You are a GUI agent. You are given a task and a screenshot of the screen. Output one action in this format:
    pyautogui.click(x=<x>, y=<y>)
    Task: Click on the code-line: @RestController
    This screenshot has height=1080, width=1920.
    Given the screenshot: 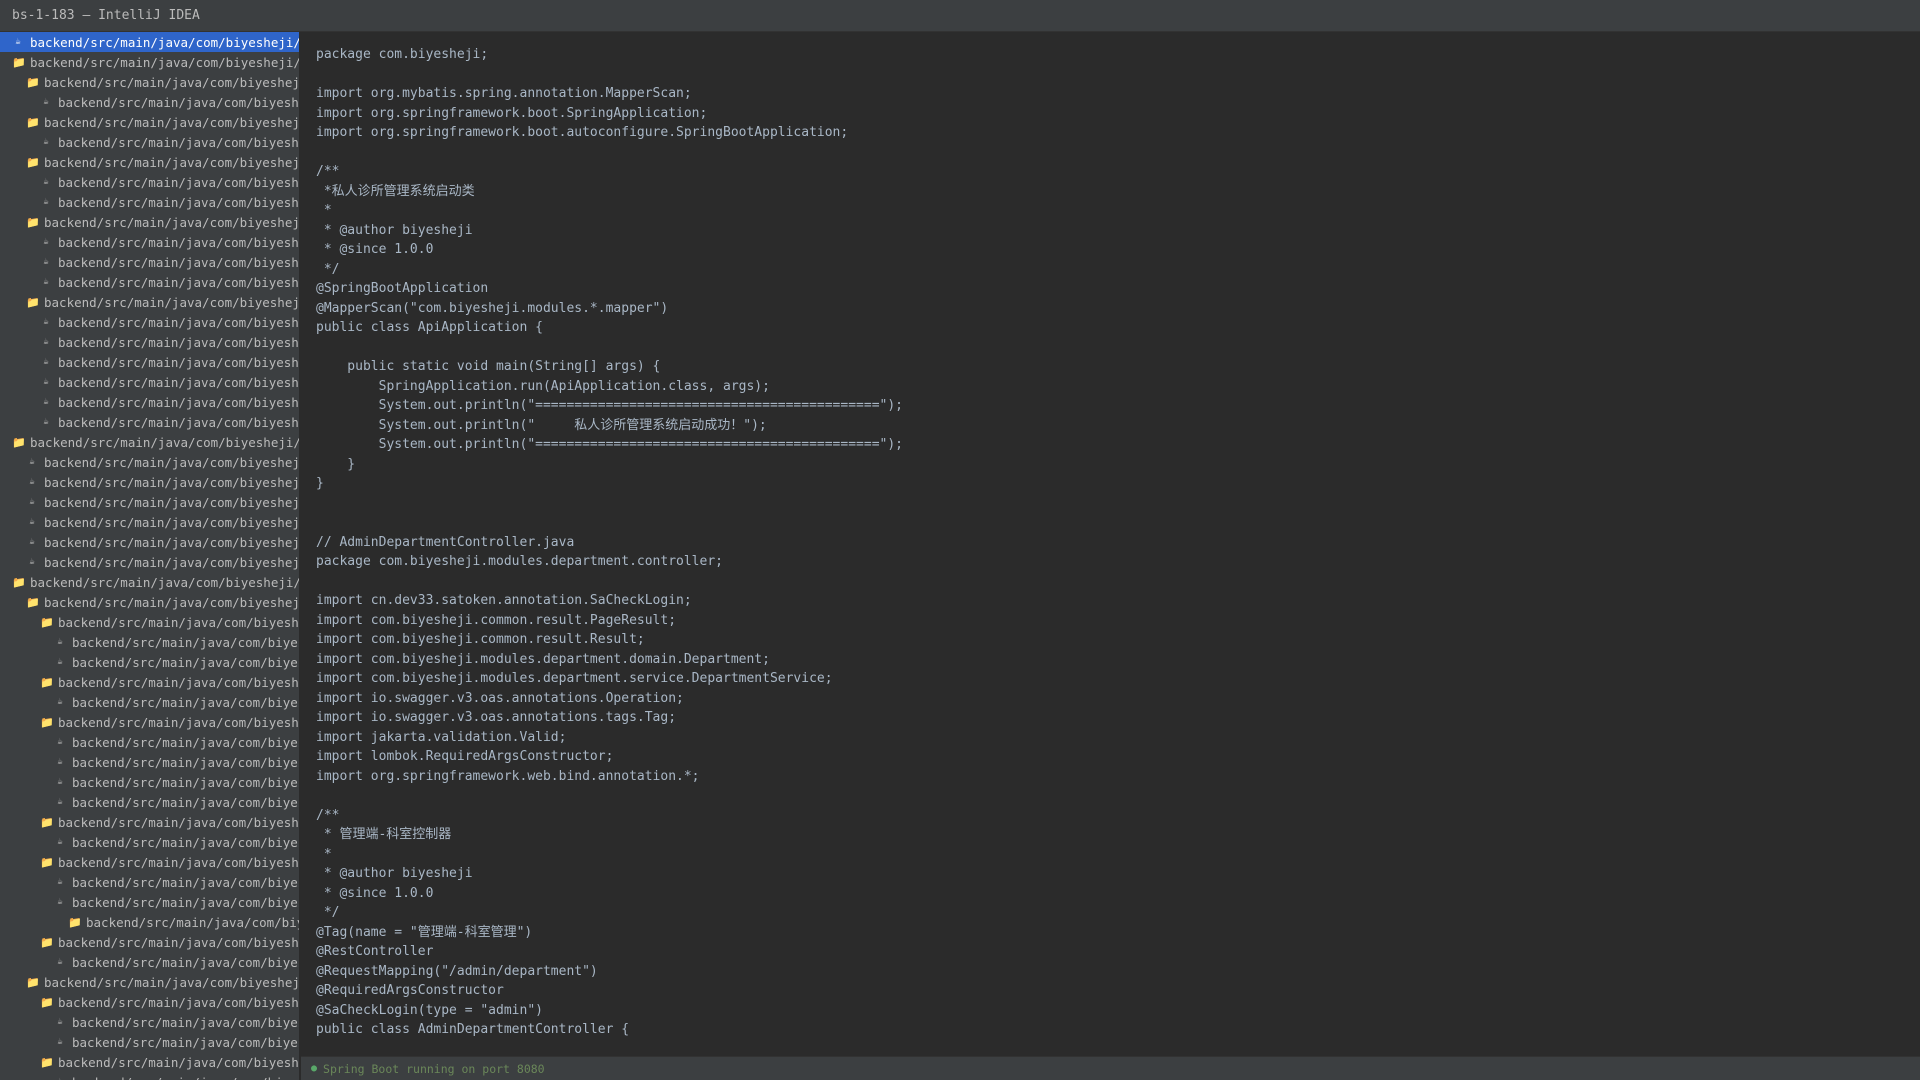 What is the action you would take?
    pyautogui.click(x=1118, y=952)
    